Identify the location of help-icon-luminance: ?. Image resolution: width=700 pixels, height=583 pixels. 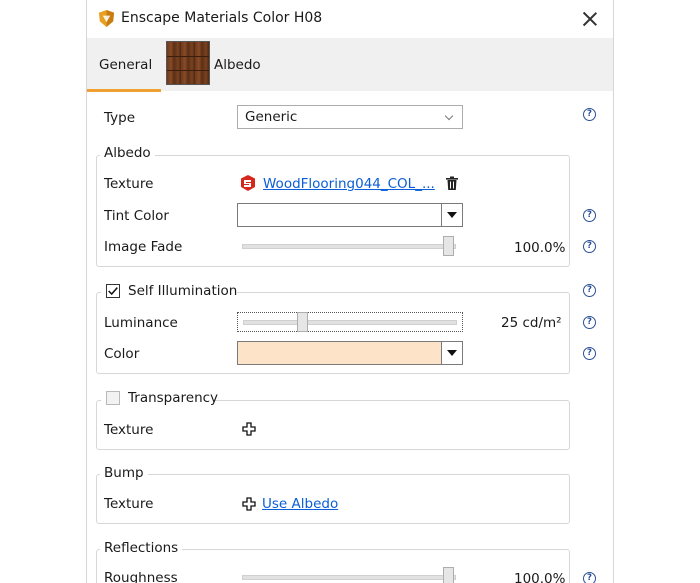
(589, 322).